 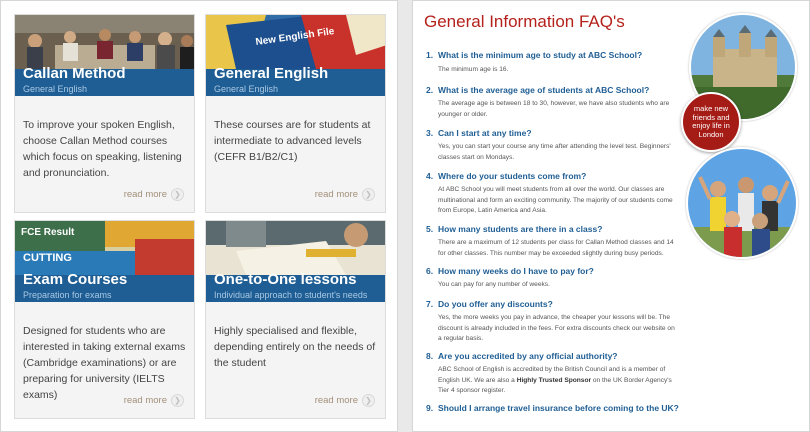 I want to click on faq-question: 3. Can I start at any time?, so click(x=479, y=133).